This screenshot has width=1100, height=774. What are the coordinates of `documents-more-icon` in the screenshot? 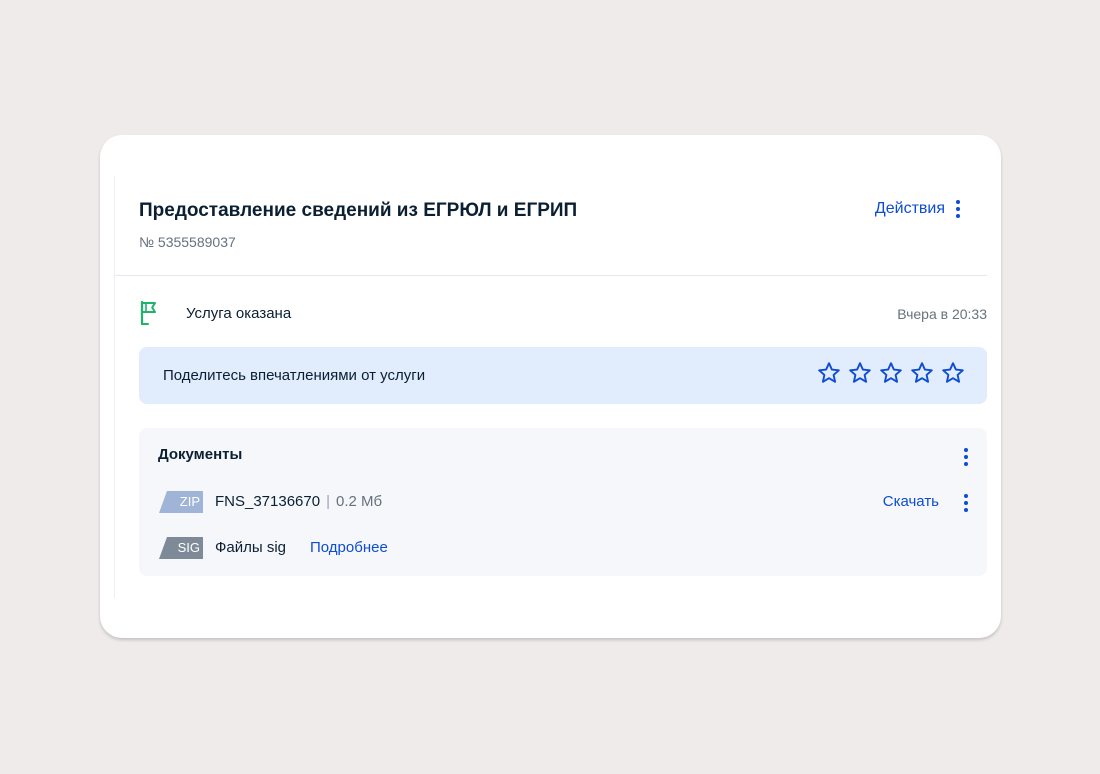 It's located at (966, 457).